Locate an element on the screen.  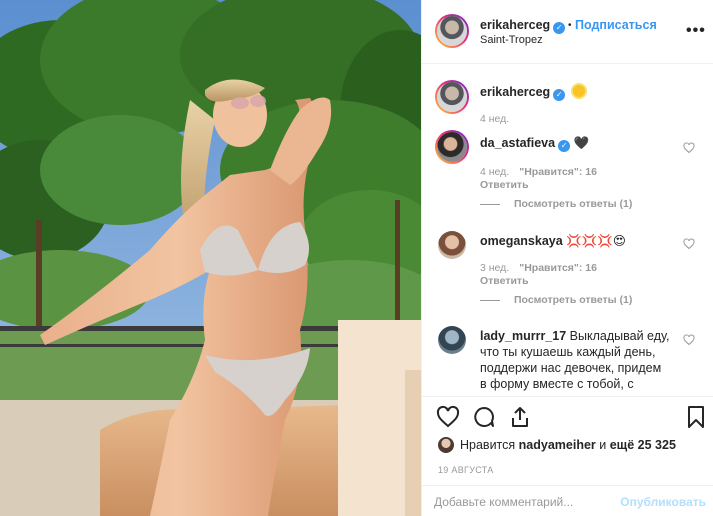
caption-text: erikaherceg ✓ is located at coordinates (532, 92).